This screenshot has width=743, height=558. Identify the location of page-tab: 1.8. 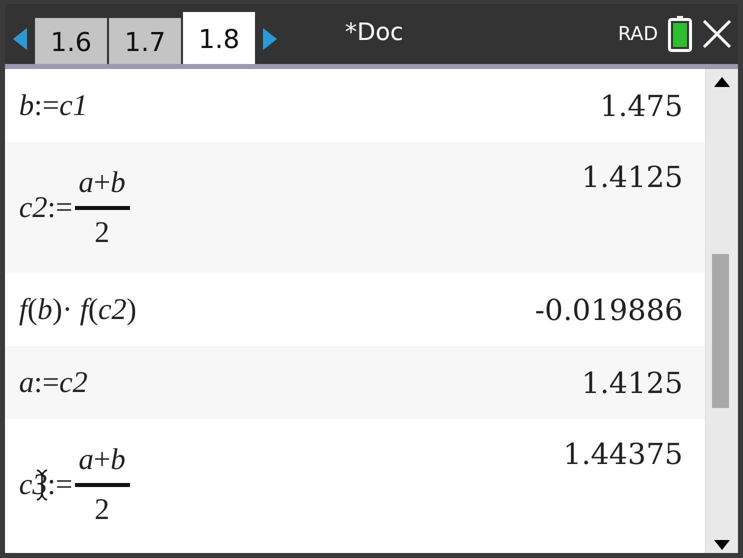
(219, 38).